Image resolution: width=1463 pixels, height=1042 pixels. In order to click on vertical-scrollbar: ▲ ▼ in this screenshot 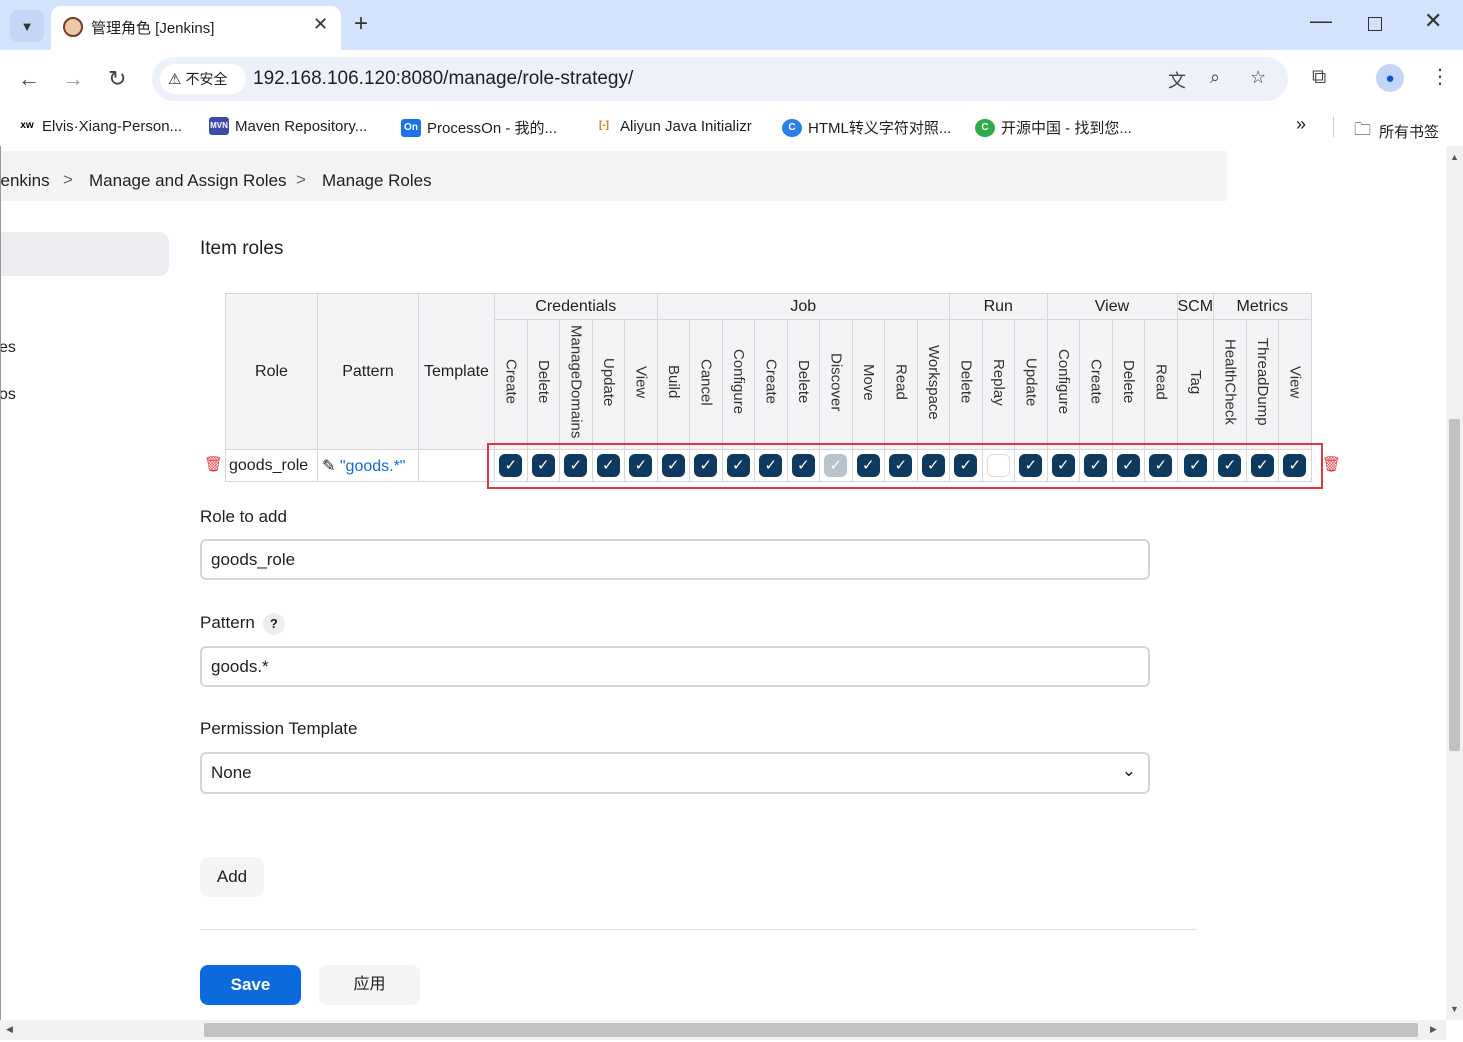, I will do `click(1454, 583)`.